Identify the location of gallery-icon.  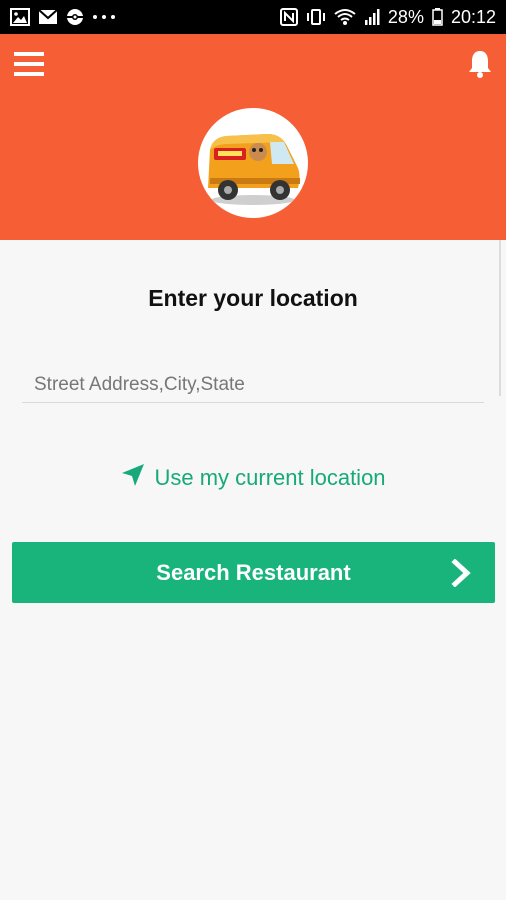
(20, 17).